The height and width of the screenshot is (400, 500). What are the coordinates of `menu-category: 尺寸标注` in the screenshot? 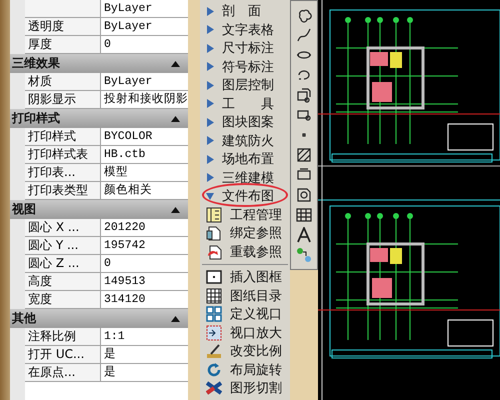 It's located at (245, 48).